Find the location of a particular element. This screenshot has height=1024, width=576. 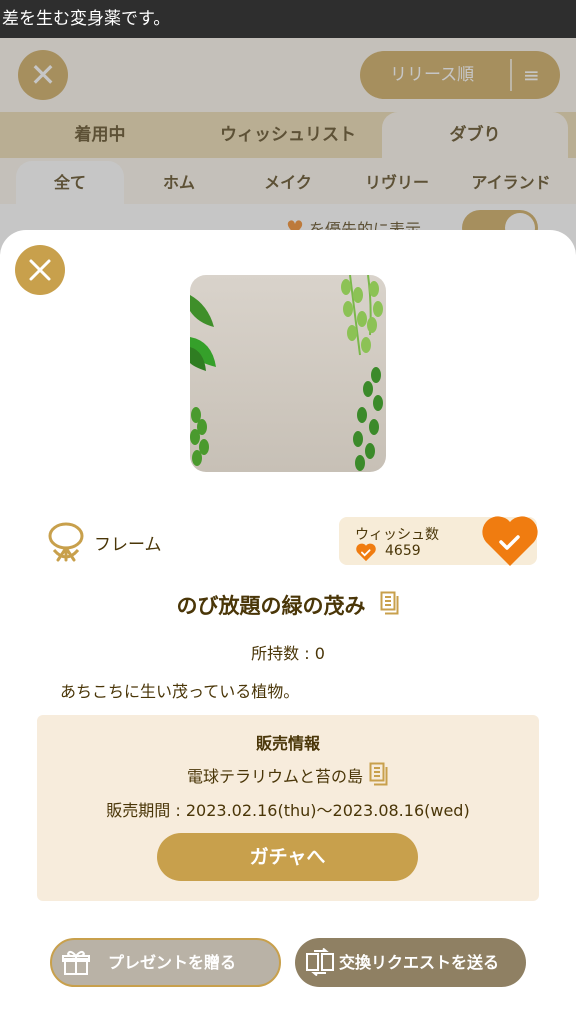

sales-info-title: 販売情報 is located at coordinates (287, 743).